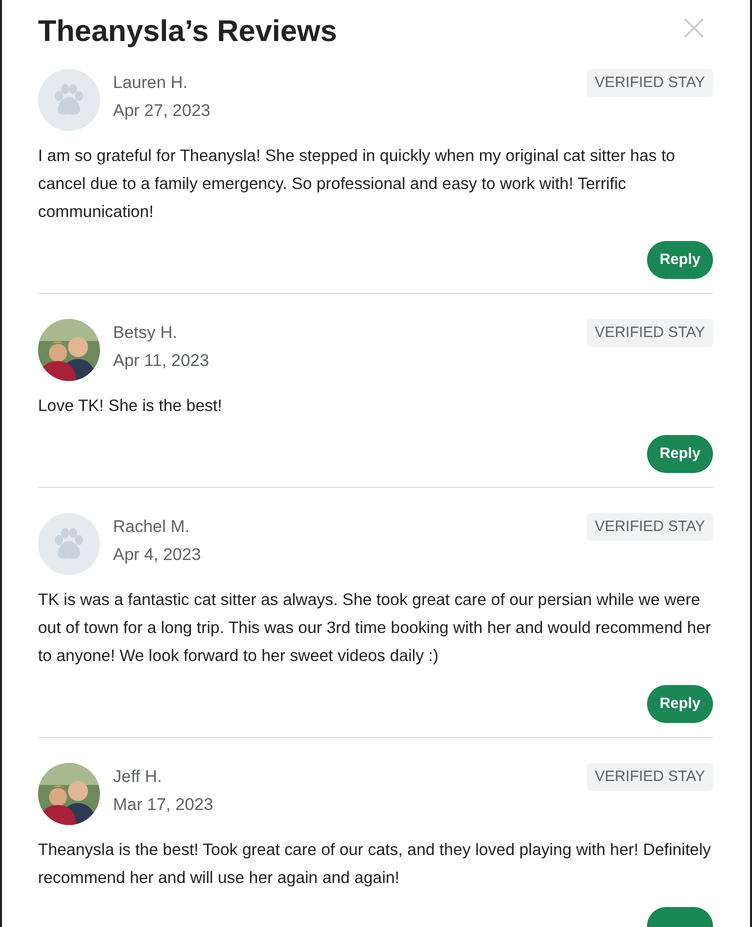 The image size is (752, 927). What do you see at coordinates (131, 406) in the screenshot?
I see `review-text: Love TK! She is the best!` at bounding box center [131, 406].